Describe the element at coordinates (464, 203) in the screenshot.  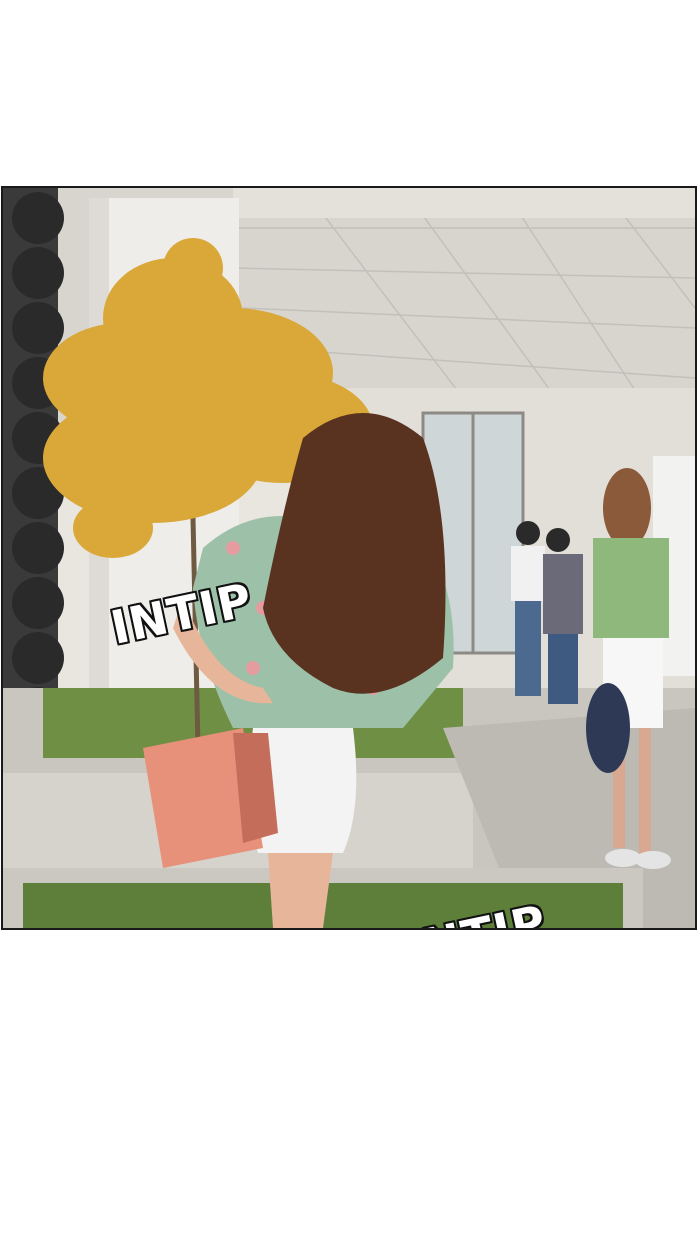
I see `beam` at that location.